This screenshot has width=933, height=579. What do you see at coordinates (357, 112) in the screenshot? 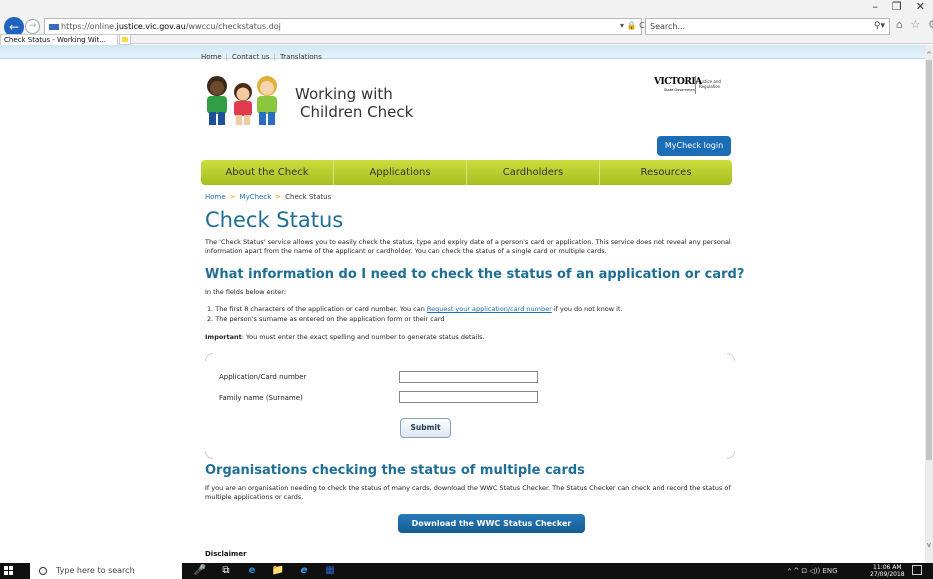
I see `logo-line-2: Children Check` at bounding box center [357, 112].